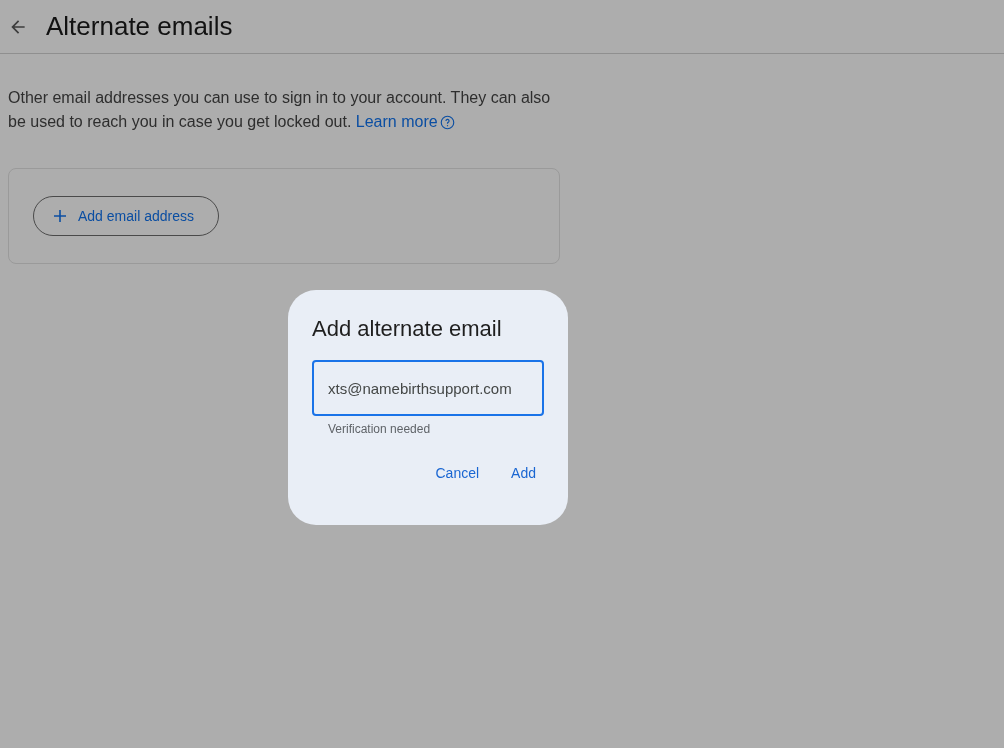 Image resolution: width=1004 pixels, height=748 pixels. Describe the element at coordinates (457, 473) in the screenshot. I see `cancel-button: Cancel` at that location.